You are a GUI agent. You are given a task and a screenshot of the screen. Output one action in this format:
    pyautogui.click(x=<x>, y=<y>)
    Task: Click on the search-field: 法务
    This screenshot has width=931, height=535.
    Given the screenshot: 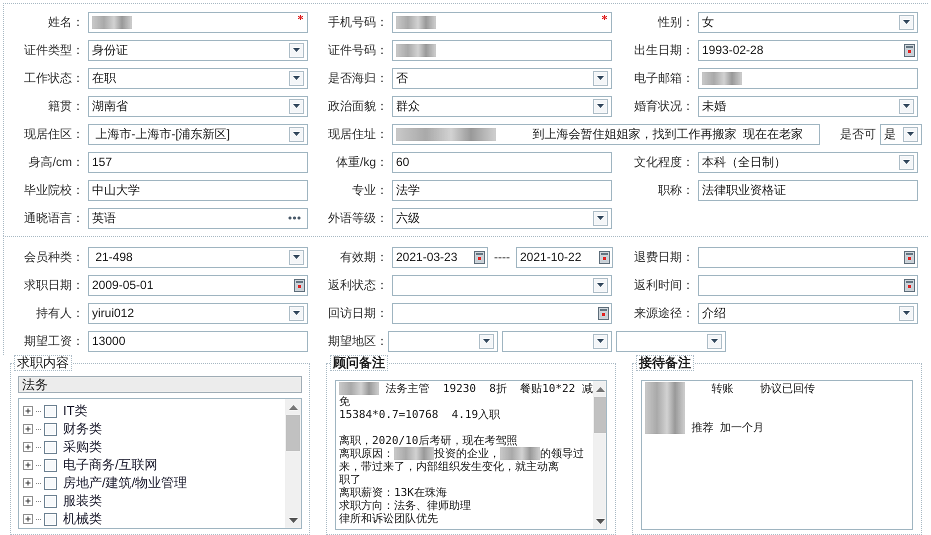 What is the action you would take?
    pyautogui.click(x=160, y=384)
    